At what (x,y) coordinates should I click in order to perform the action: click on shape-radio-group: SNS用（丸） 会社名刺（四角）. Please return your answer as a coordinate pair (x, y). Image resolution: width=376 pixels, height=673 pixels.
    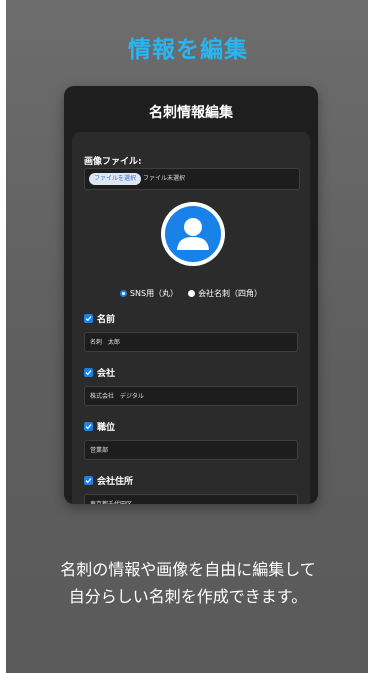
    Looking at the image, I should click on (191, 293).